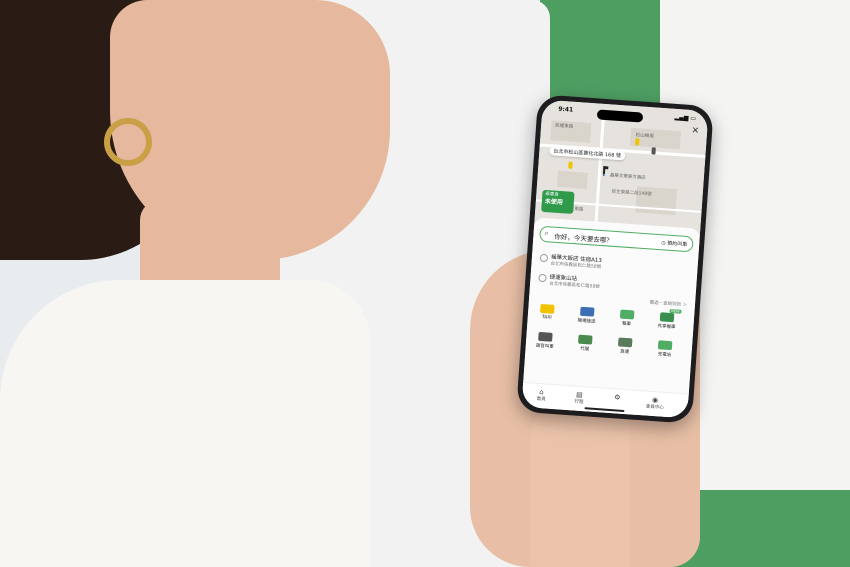 Image resolution: width=850 pixels, height=567 pixels. I want to click on service-item: TAXI, so click(547, 316).